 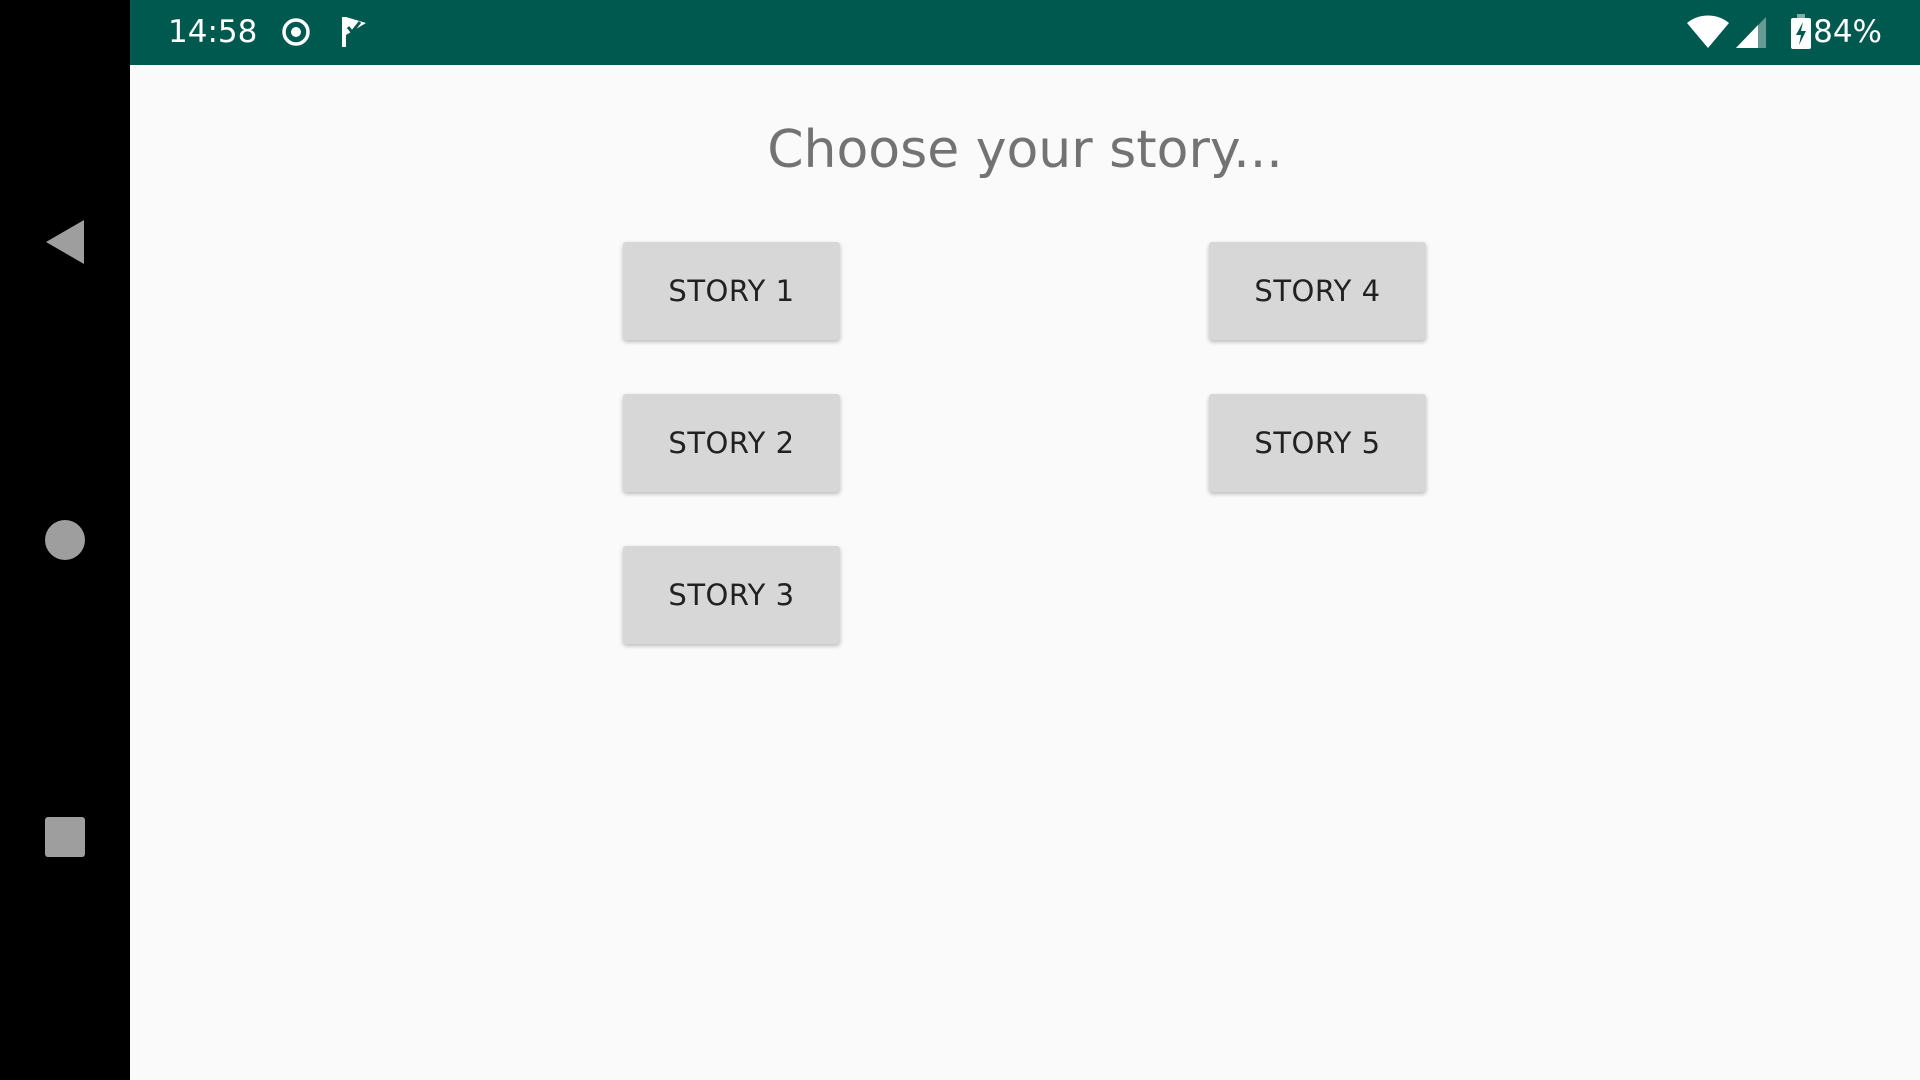 What do you see at coordinates (1708, 32) in the screenshot?
I see `wifi-icon` at bounding box center [1708, 32].